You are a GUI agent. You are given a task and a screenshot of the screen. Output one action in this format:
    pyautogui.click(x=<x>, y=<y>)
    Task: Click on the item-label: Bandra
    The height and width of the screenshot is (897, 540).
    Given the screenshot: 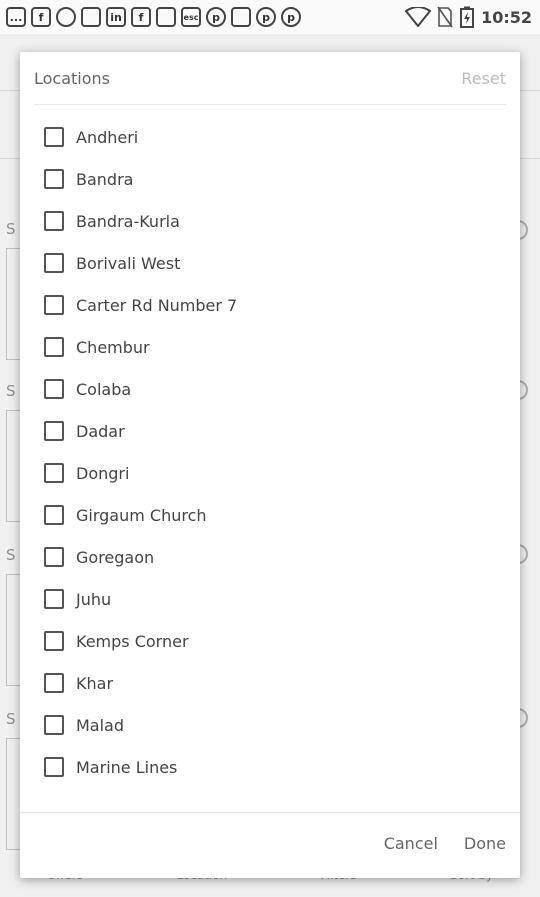 What is the action you would take?
    pyautogui.click(x=105, y=179)
    